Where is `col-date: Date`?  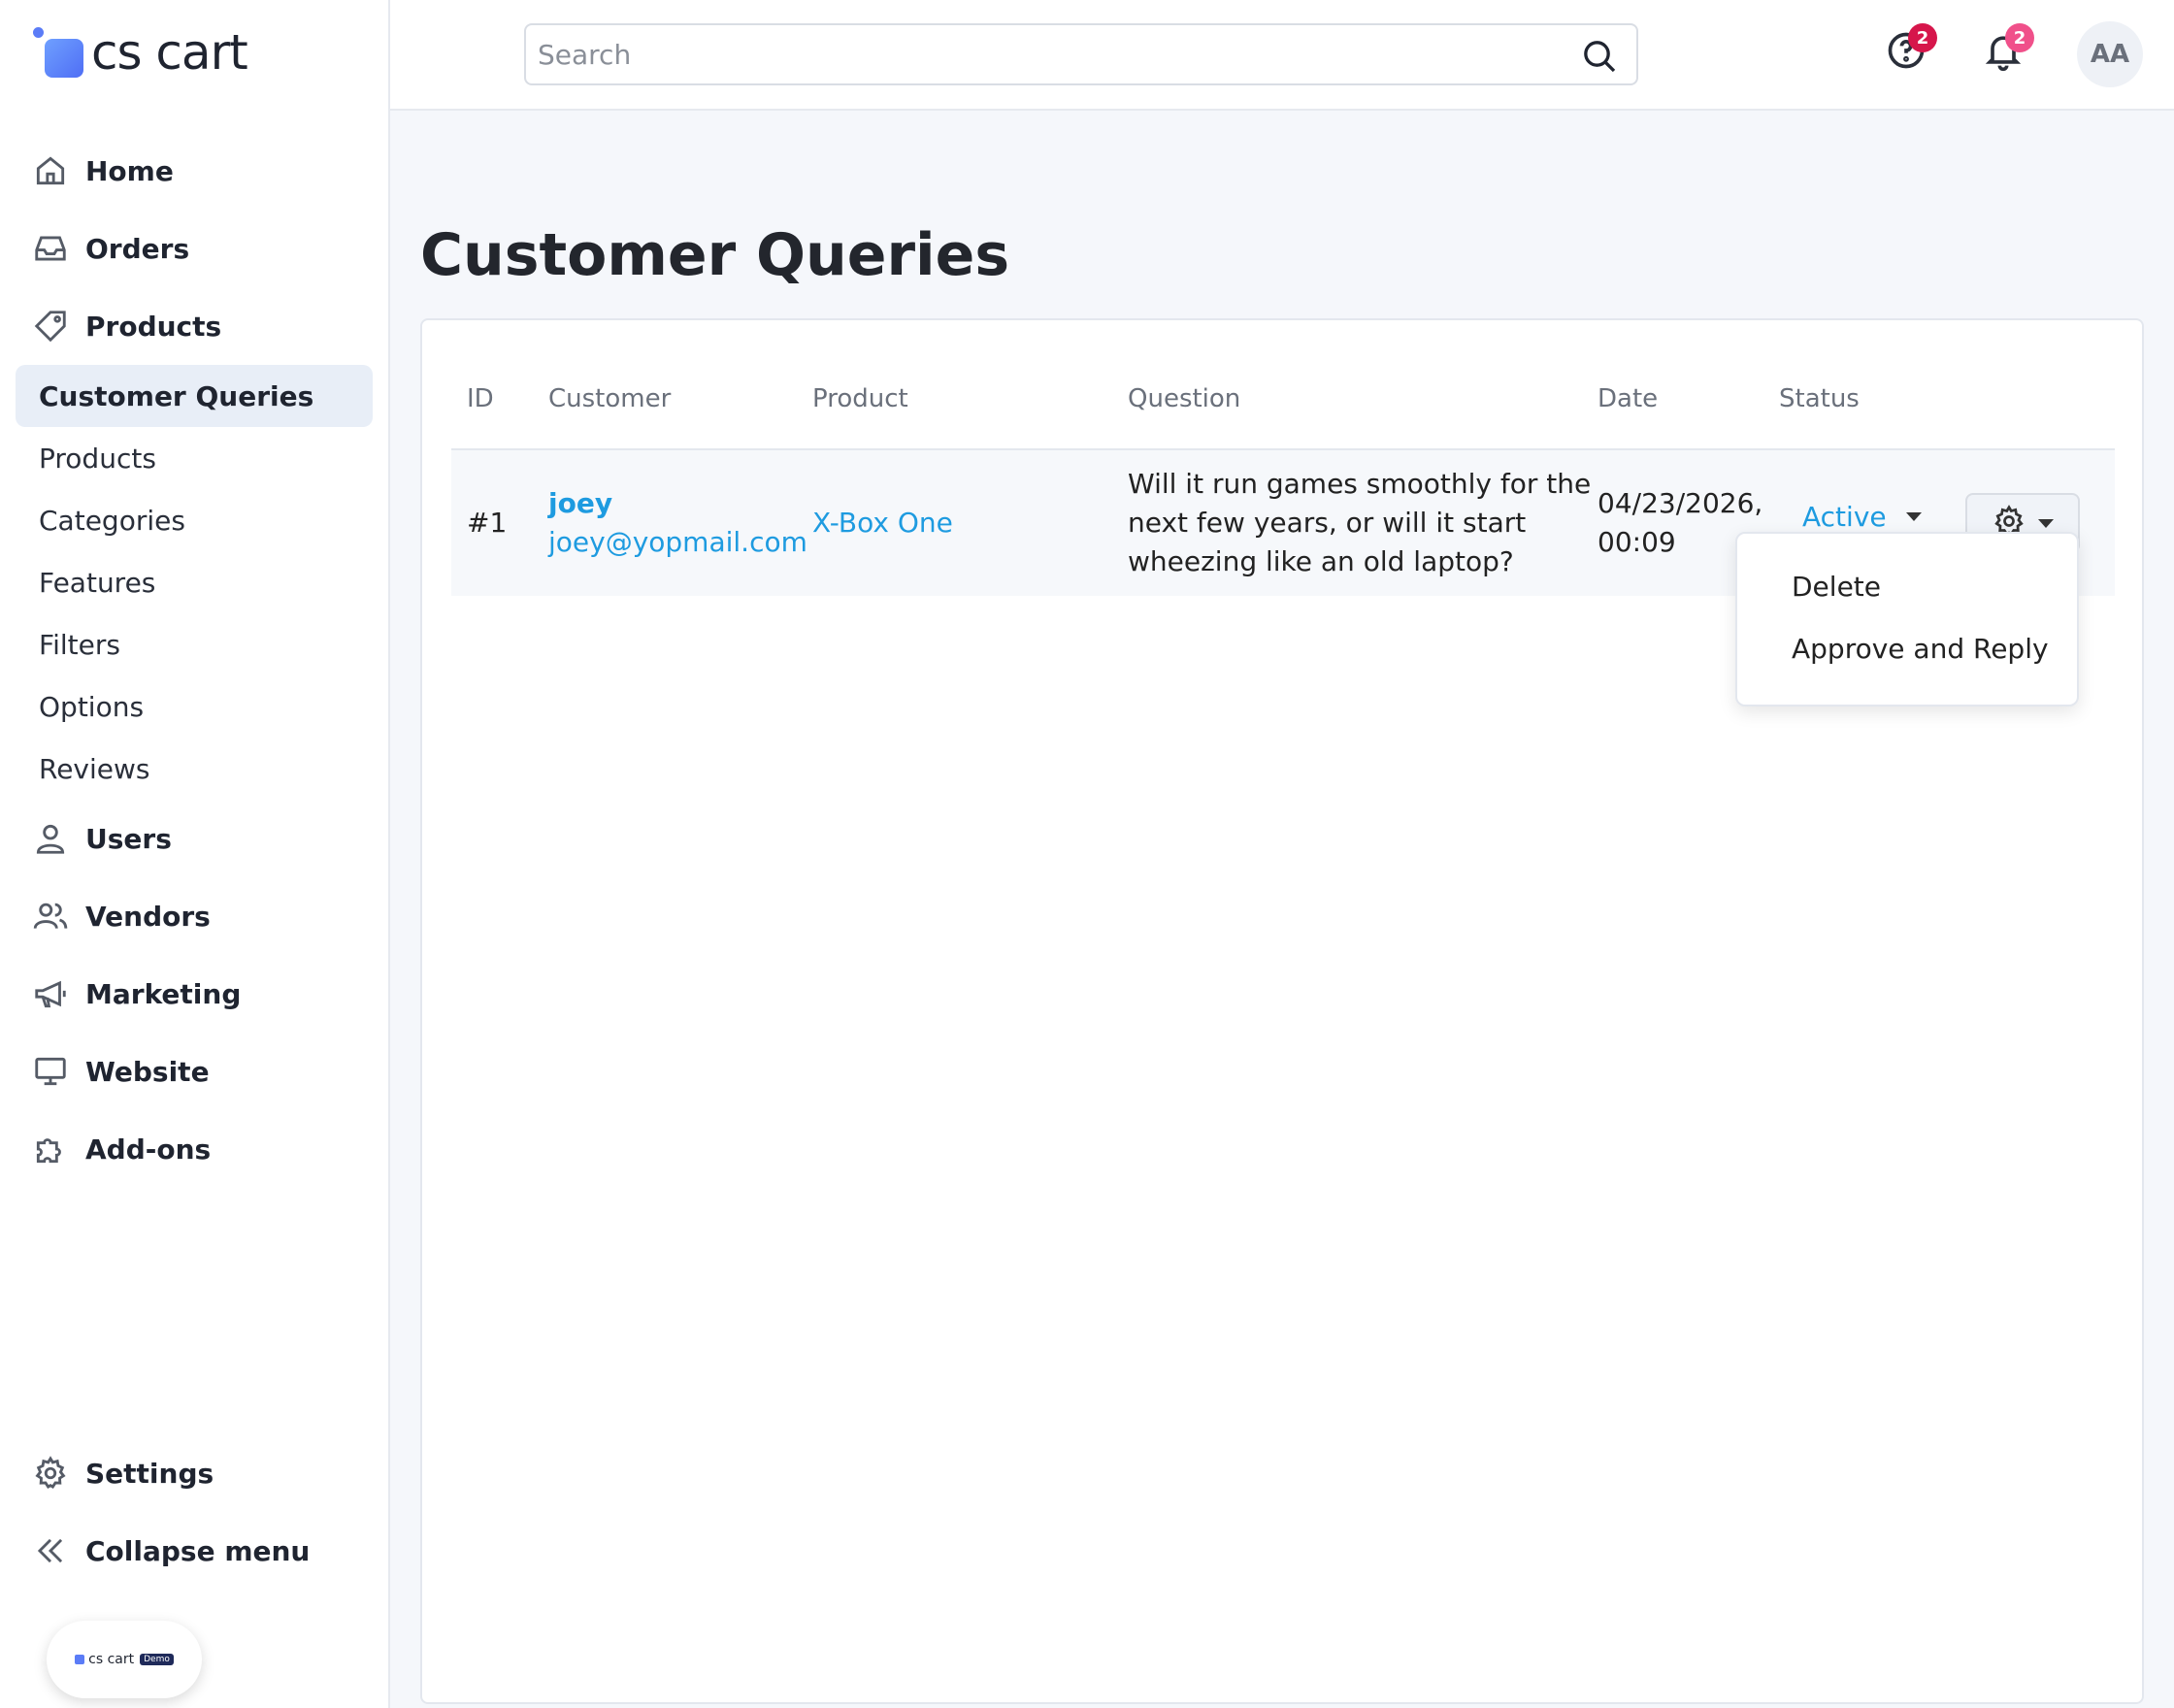 col-date: Date is located at coordinates (1628, 398).